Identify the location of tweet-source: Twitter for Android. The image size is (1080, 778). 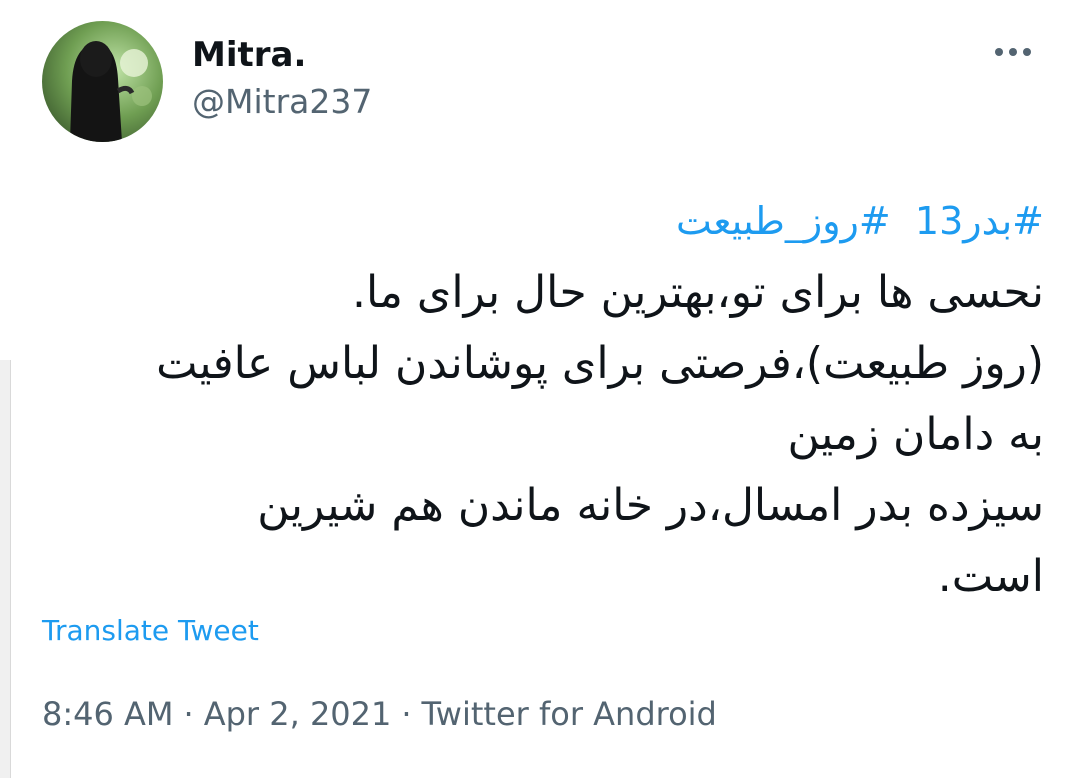
(569, 714).